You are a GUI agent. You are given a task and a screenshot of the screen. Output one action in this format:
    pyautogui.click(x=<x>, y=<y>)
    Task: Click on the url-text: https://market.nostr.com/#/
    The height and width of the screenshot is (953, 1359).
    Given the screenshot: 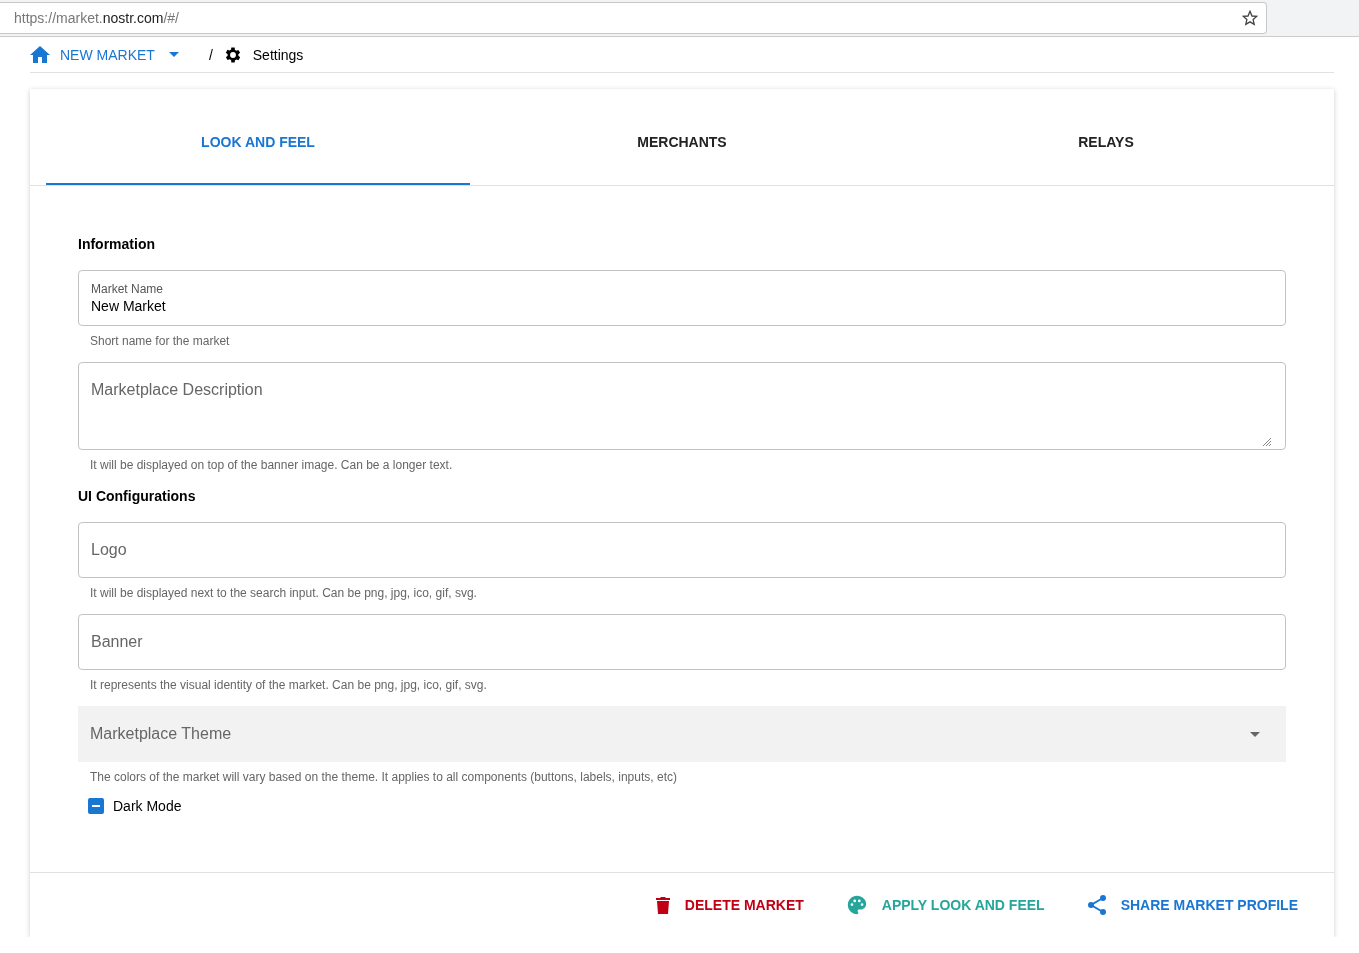 What is the action you would take?
    pyautogui.click(x=97, y=18)
    